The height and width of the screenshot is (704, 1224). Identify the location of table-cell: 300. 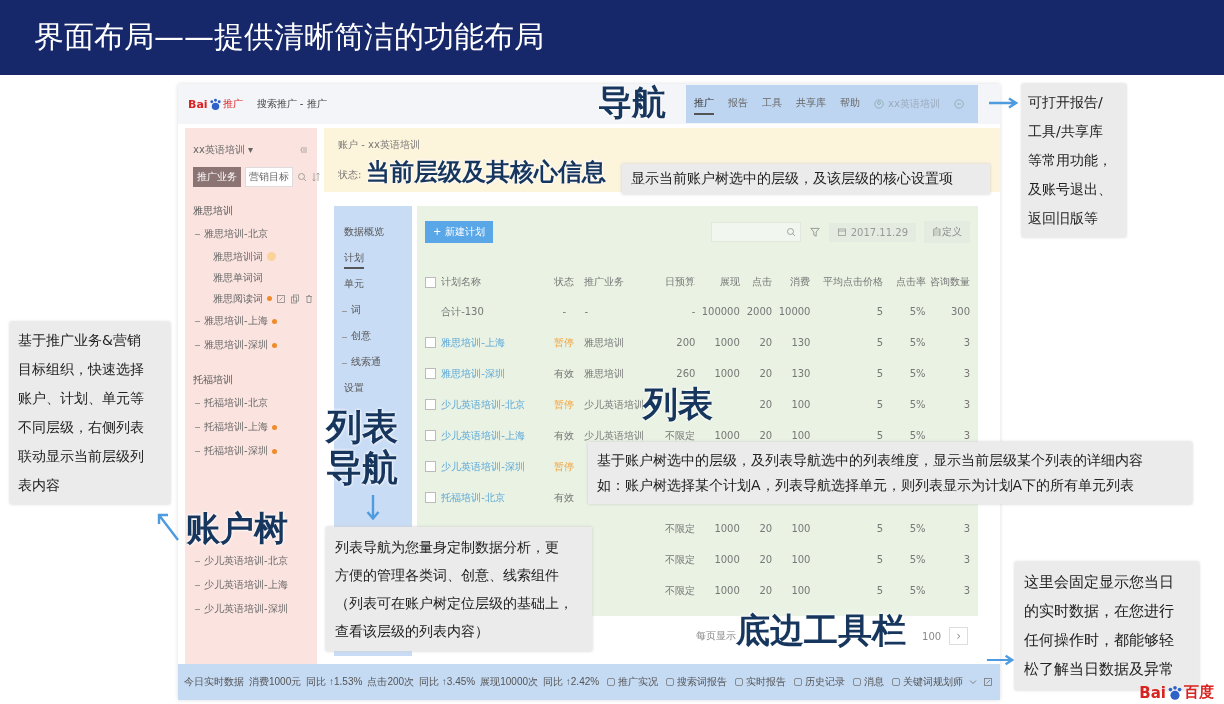
(960, 311).